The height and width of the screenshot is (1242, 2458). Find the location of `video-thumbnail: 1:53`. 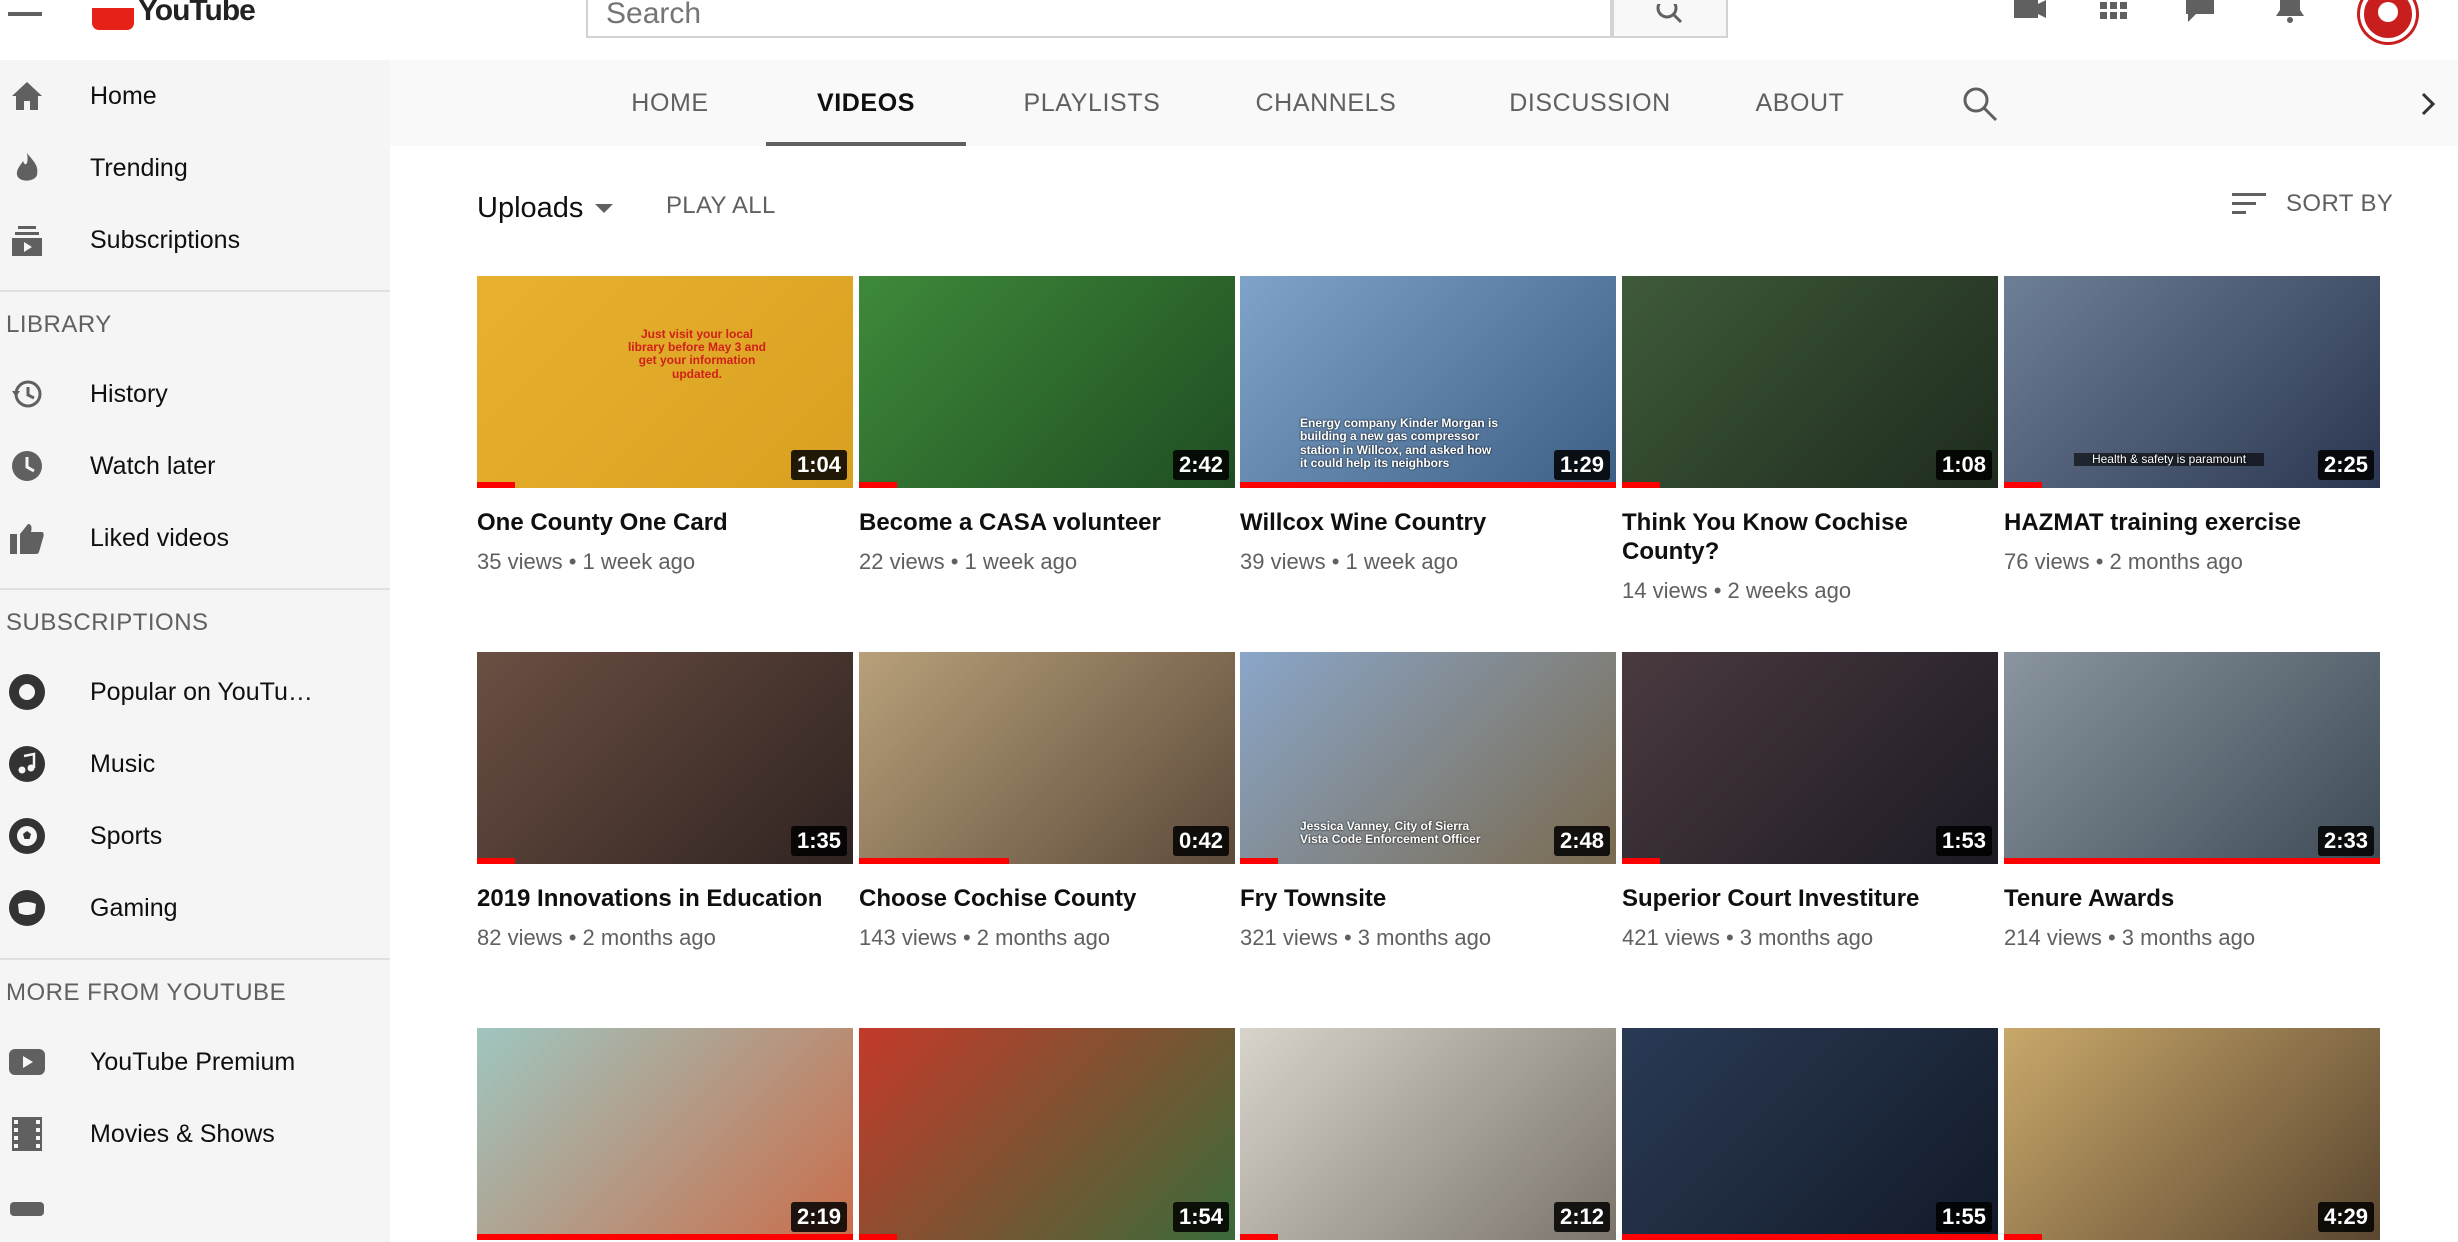

video-thumbnail: 1:53 is located at coordinates (1810, 758).